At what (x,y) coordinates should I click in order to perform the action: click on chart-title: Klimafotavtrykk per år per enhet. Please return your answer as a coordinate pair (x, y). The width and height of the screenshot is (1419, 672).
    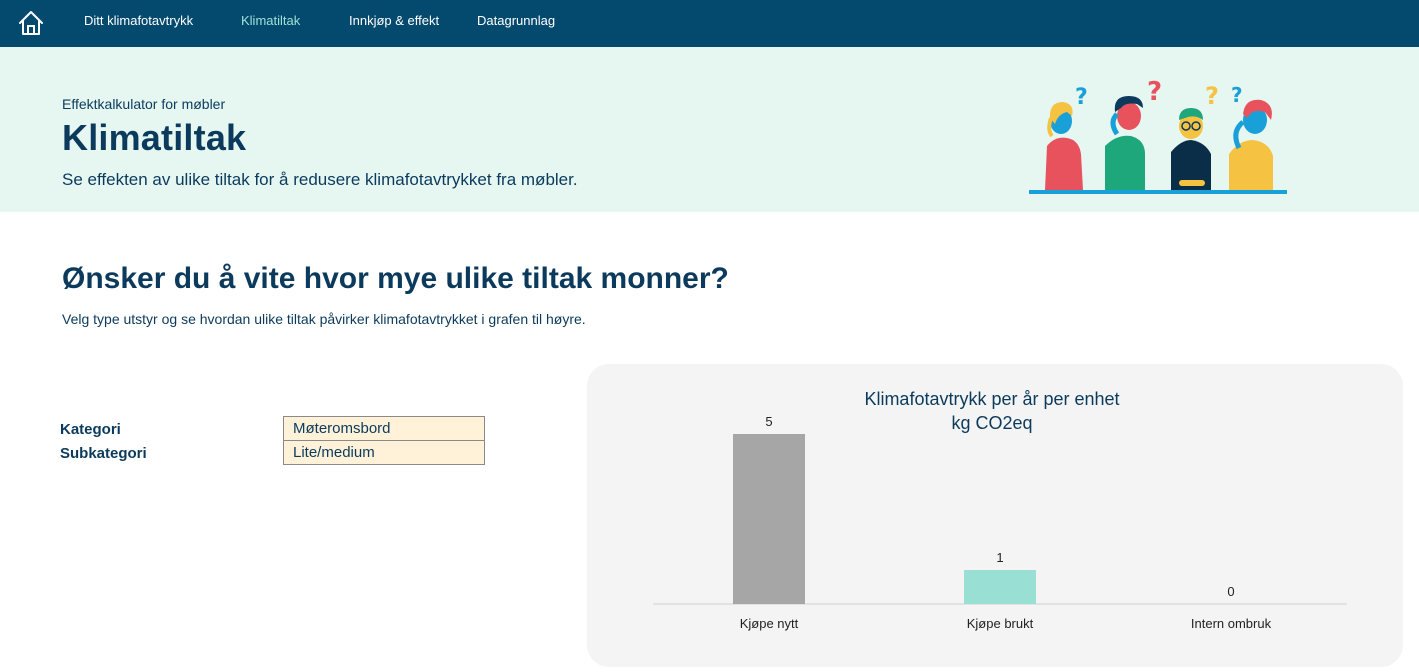
    Looking at the image, I should click on (991, 399).